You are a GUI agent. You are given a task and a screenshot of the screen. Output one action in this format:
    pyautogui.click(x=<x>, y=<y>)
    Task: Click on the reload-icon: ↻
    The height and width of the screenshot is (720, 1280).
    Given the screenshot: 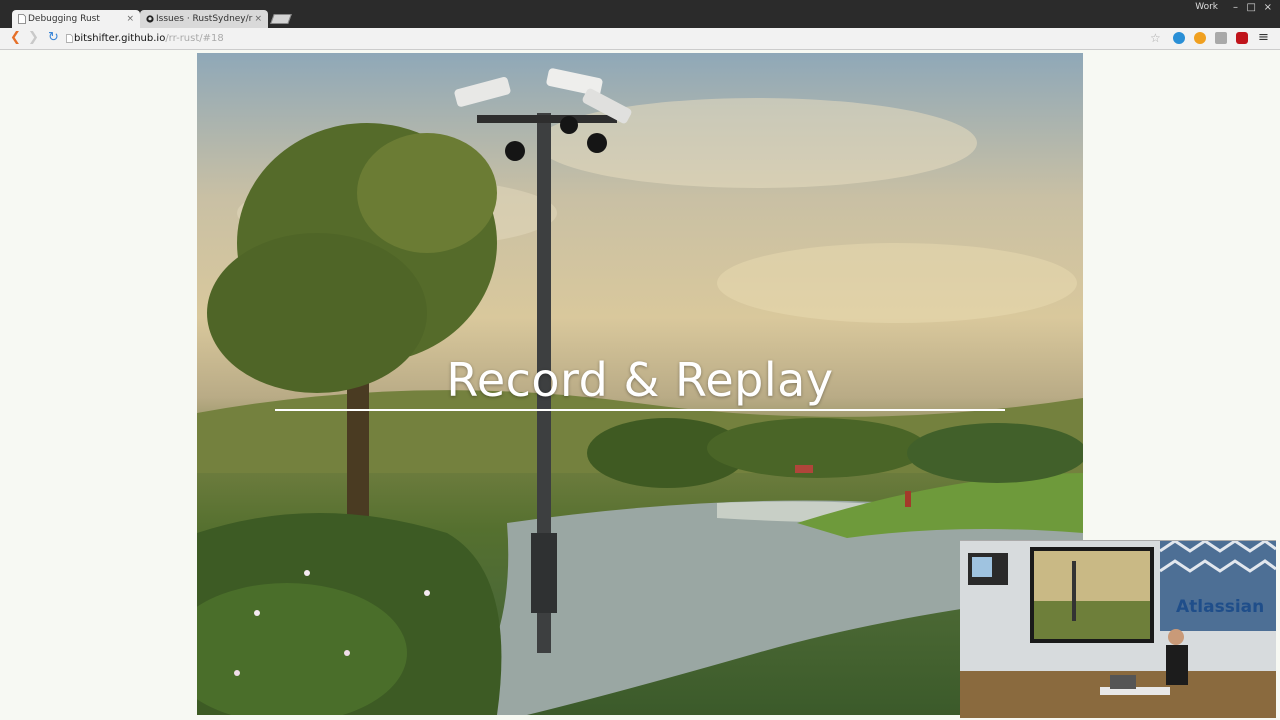 What is the action you would take?
    pyautogui.click(x=53, y=38)
    